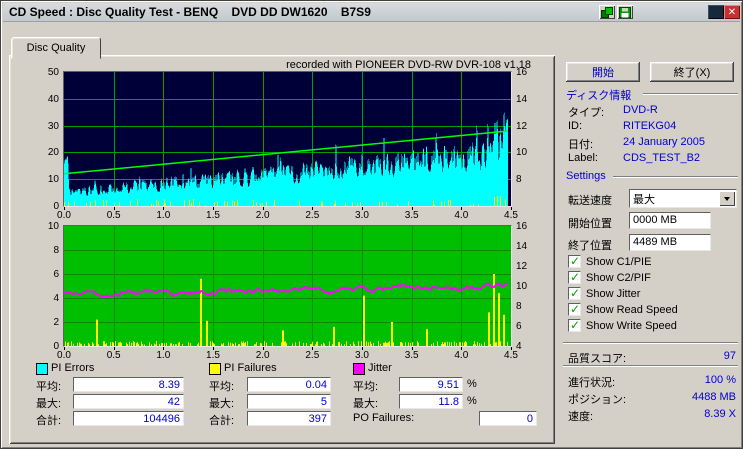 The width and height of the screenshot is (743, 449). Describe the element at coordinates (720, 380) in the screenshot. I see `status-value: 100 %` at that location.